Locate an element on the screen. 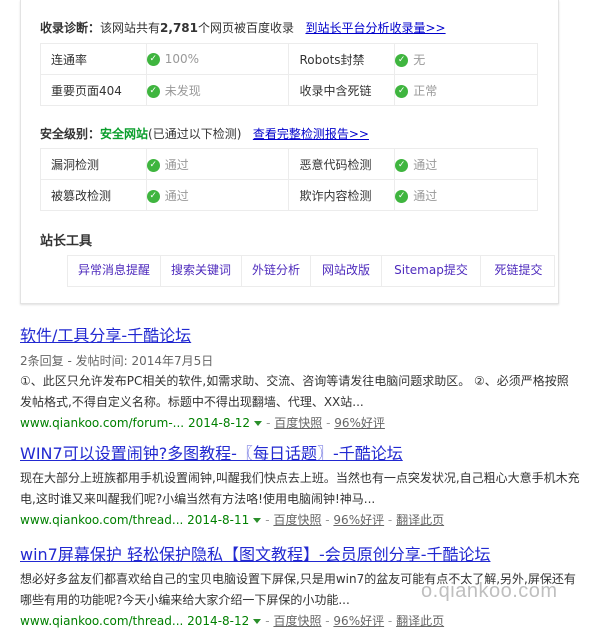  diag-value: ✓ 无 is located at coordinates (466, 59).